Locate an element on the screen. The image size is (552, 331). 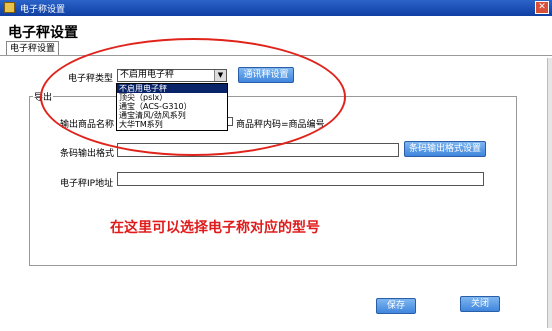
tab-divider is located at coordinates (276, 55).